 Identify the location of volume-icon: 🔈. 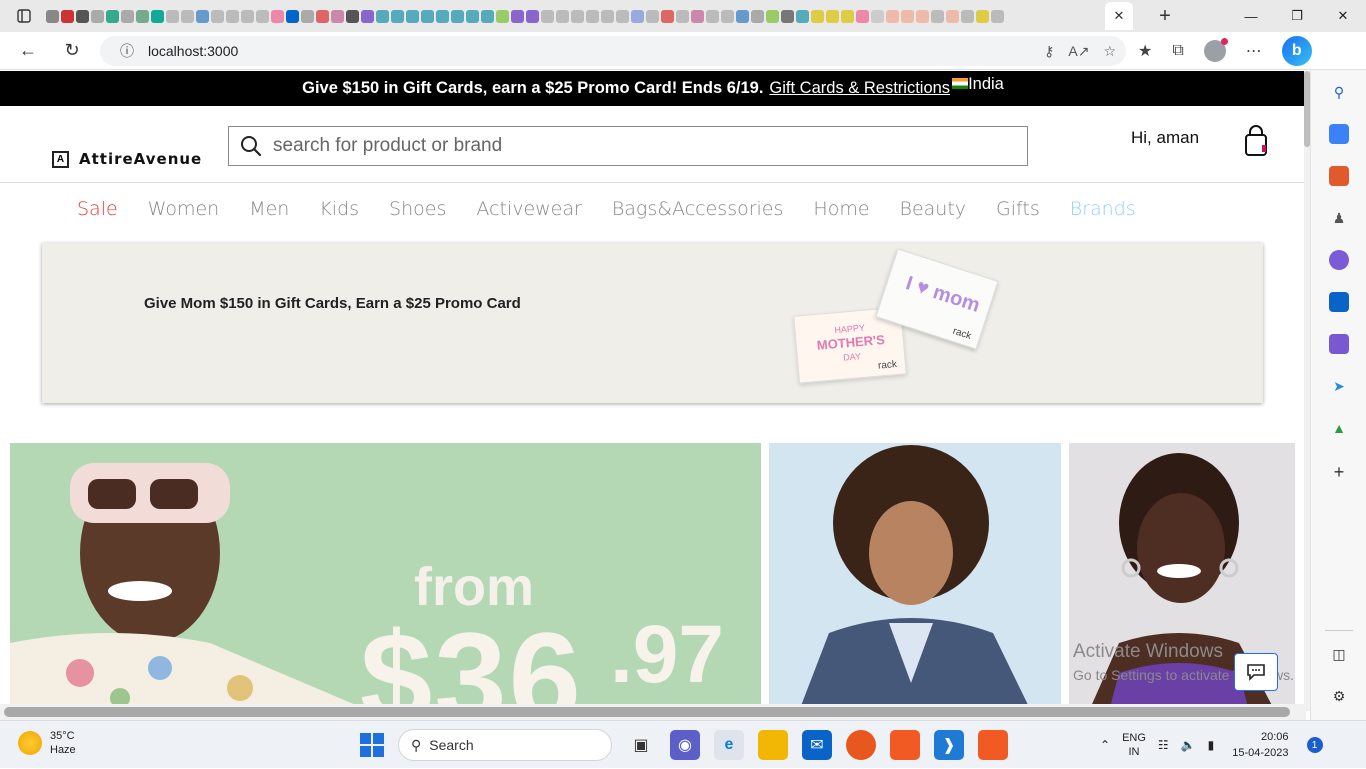
(1188, 745).